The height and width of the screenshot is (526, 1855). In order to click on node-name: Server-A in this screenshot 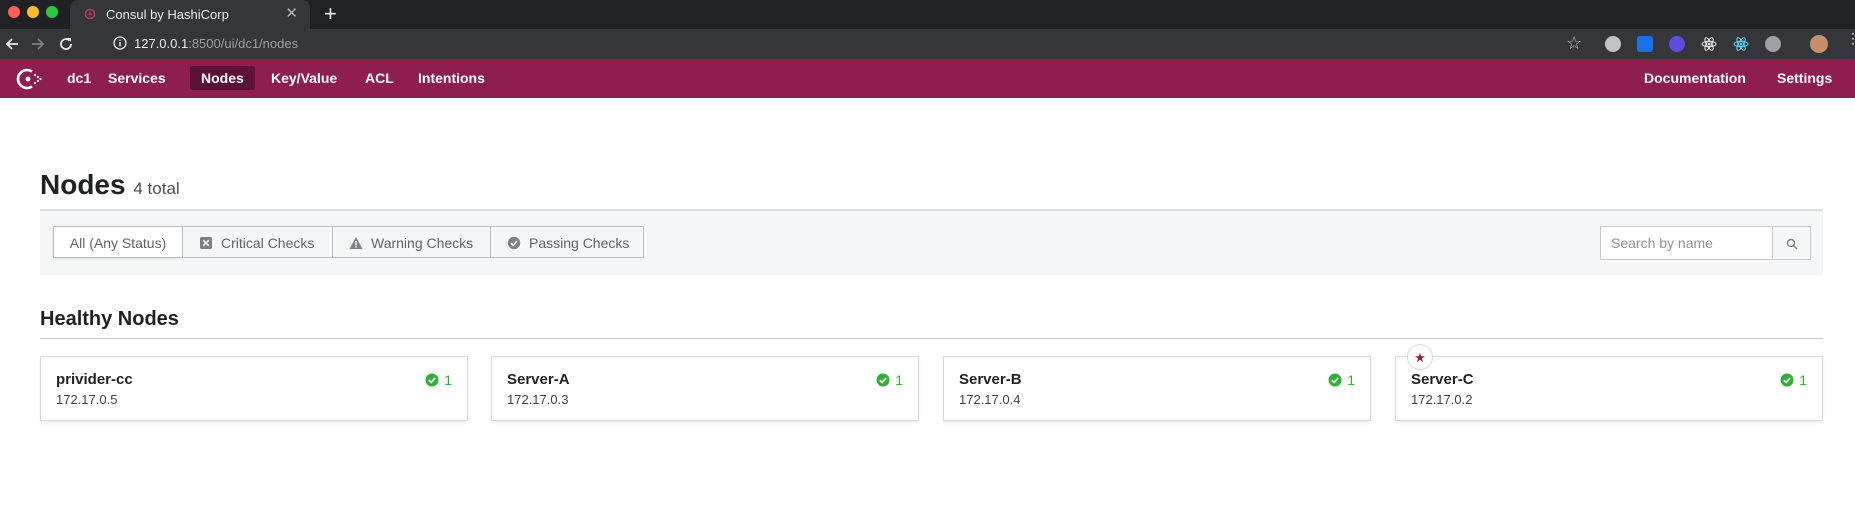, I will do `click(538, 379)`.